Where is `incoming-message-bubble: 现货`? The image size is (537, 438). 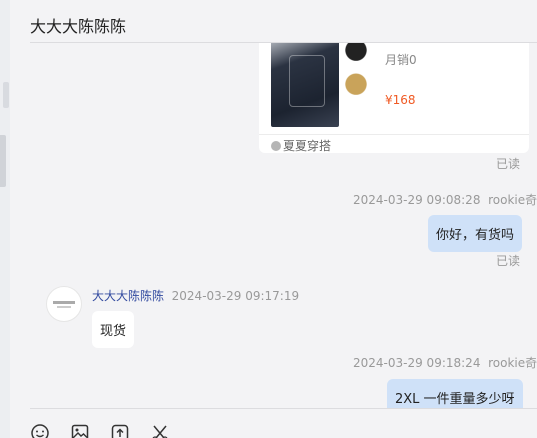
incoming-message-bubble: 现货 is located at coordinates (113, 329).